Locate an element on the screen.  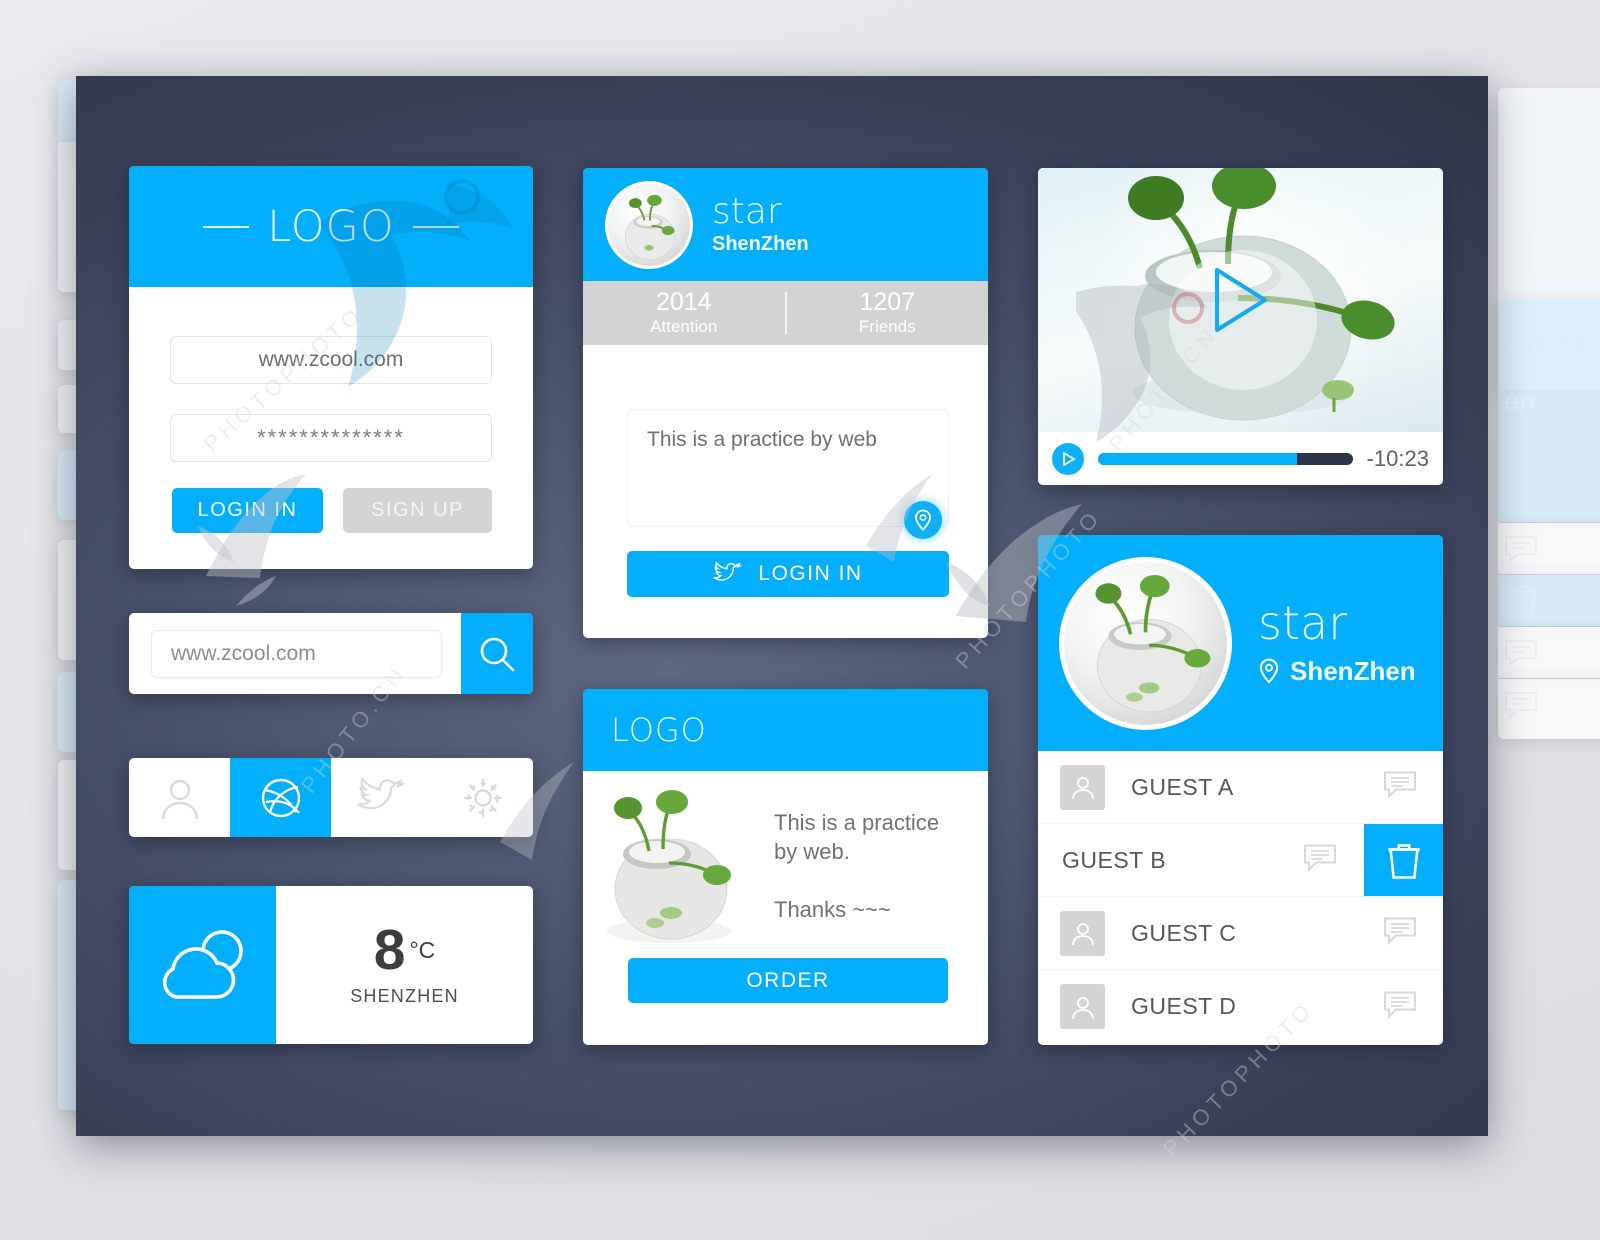
logo-divider-right is located at coordinates (435, 226).